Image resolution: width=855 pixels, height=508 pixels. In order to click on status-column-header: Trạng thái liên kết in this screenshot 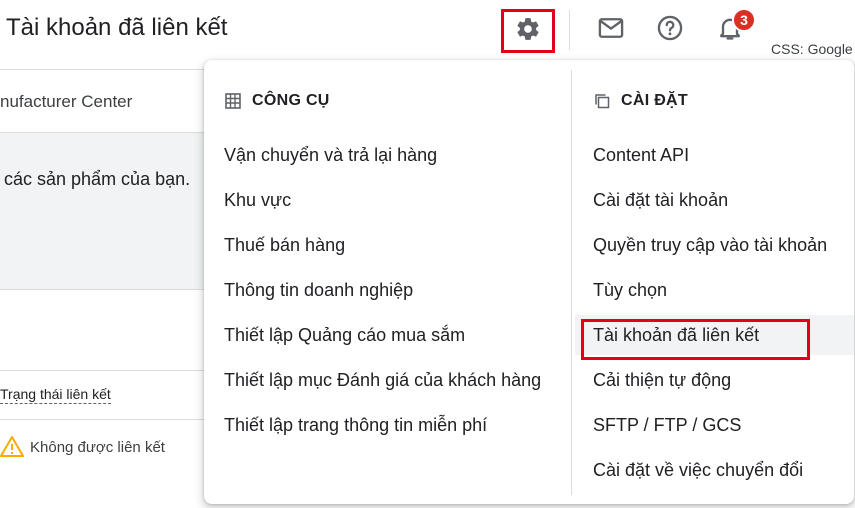, I will do `click(55, 395)`.